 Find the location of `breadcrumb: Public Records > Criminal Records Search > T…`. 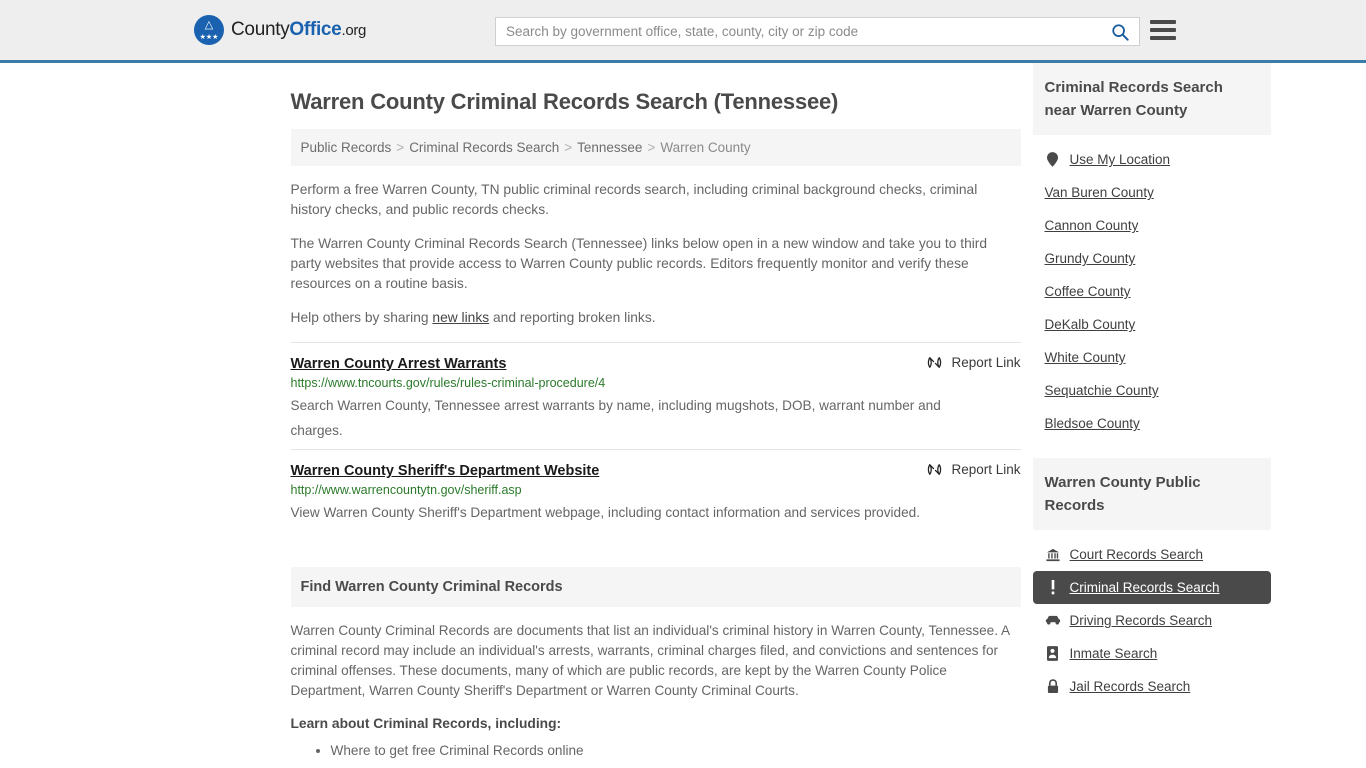

breadcrumb: Public Records > Criminal Records Search > T… is located at coordinates (655, 147).